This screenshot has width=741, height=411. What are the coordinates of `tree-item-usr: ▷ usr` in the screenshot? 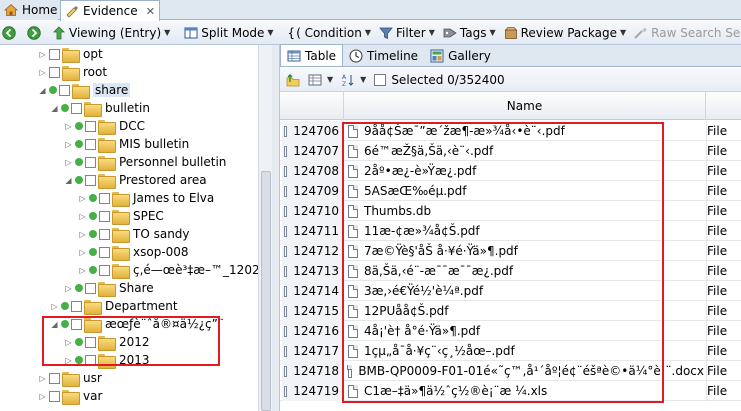 It's located at (70, 378).